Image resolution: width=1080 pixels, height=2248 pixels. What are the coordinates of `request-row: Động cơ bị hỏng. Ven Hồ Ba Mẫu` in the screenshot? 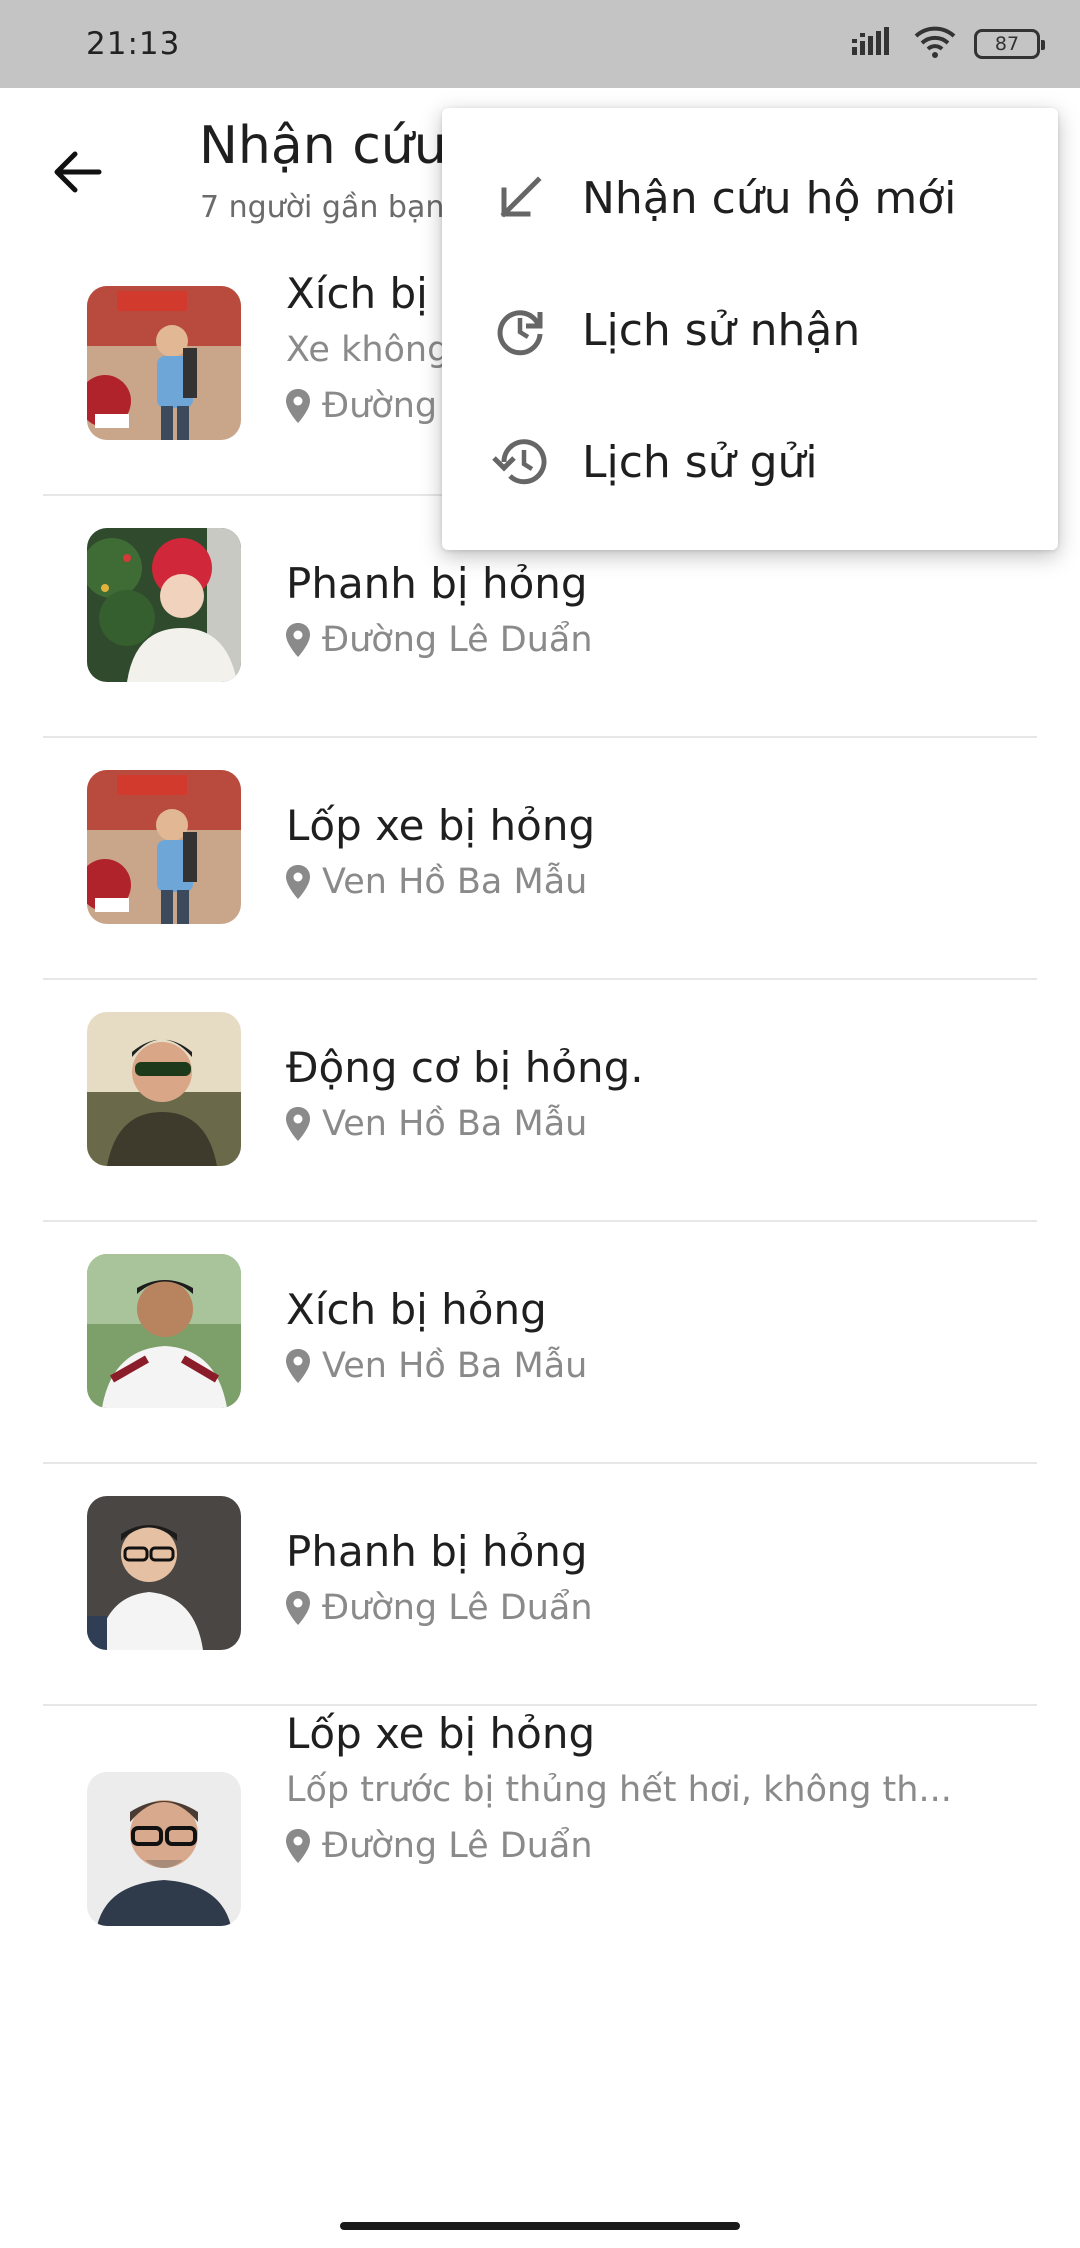 It's located at (540, 1101).